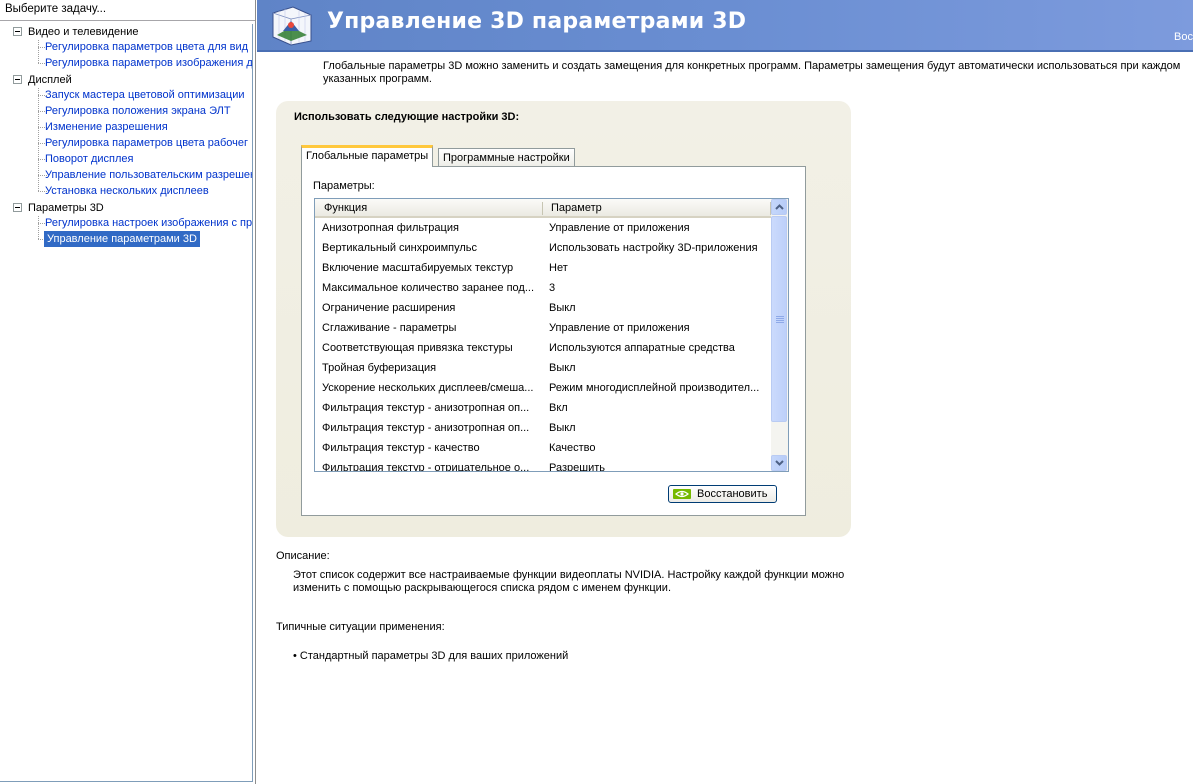 This screenshot has width=1193, height=784. What do you see at coordinates (50, 80) in the screenshot?
I see `tree-category-label: Дисплей` at bounding box center [50, 80].